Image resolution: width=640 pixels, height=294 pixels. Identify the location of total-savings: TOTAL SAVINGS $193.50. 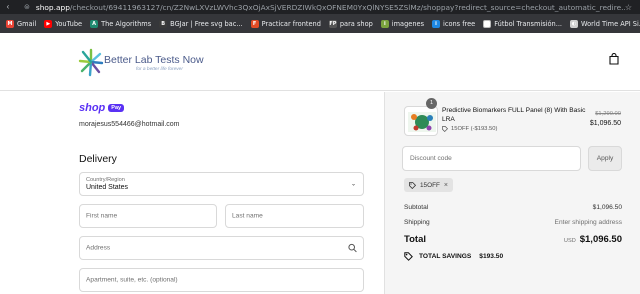
(453, 256).